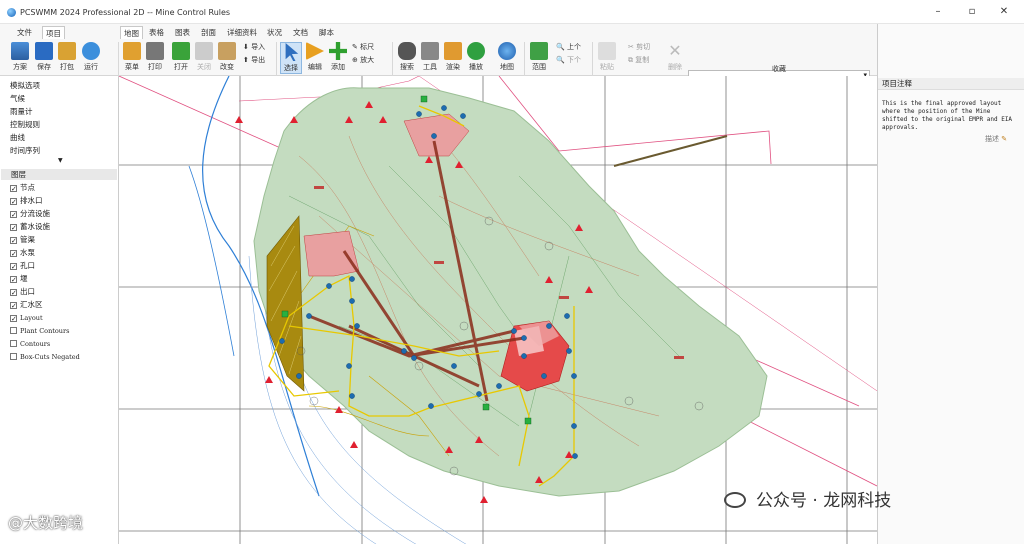 This screenshot has width=1024, height=544. I want to click on layer-item: ✓ 堰, so click(19, 279).